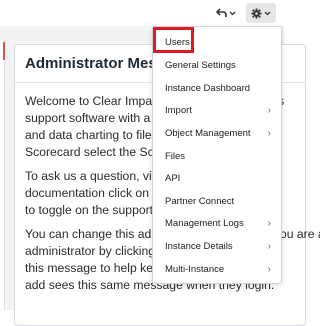  Describe the element at coordinates (204, 223) in the screenshot. I see `menu-item-label: Management Logs` at that location.